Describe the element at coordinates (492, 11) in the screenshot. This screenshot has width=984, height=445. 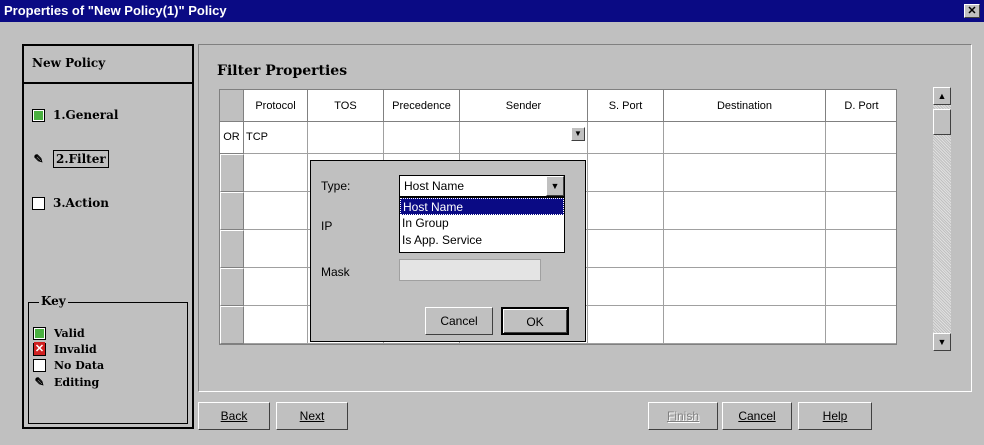
I see `window-titlebar: Properties of "New Policy(1)" Policy ✕` at that location.